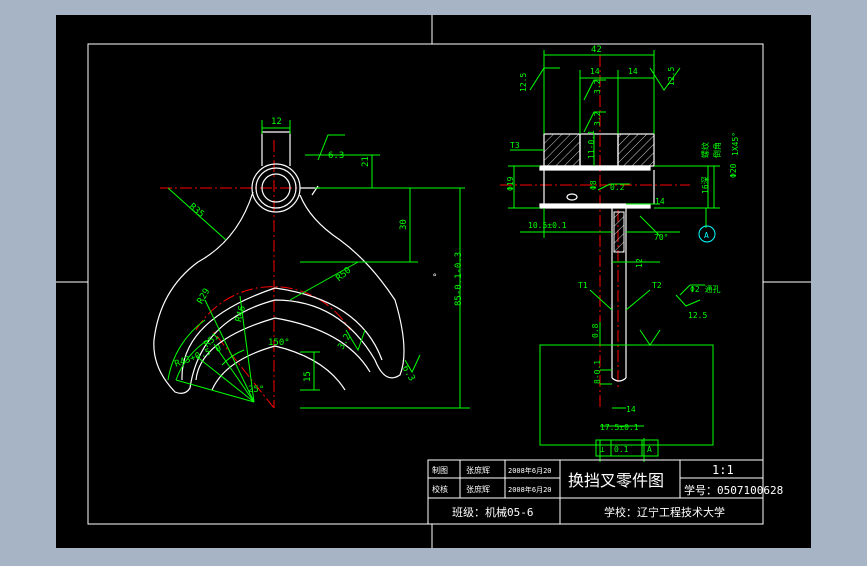 The width and height of the screenshot is (867, 566). I want to click on dim-10-5: 10.5±0.1, so click(547, 225).